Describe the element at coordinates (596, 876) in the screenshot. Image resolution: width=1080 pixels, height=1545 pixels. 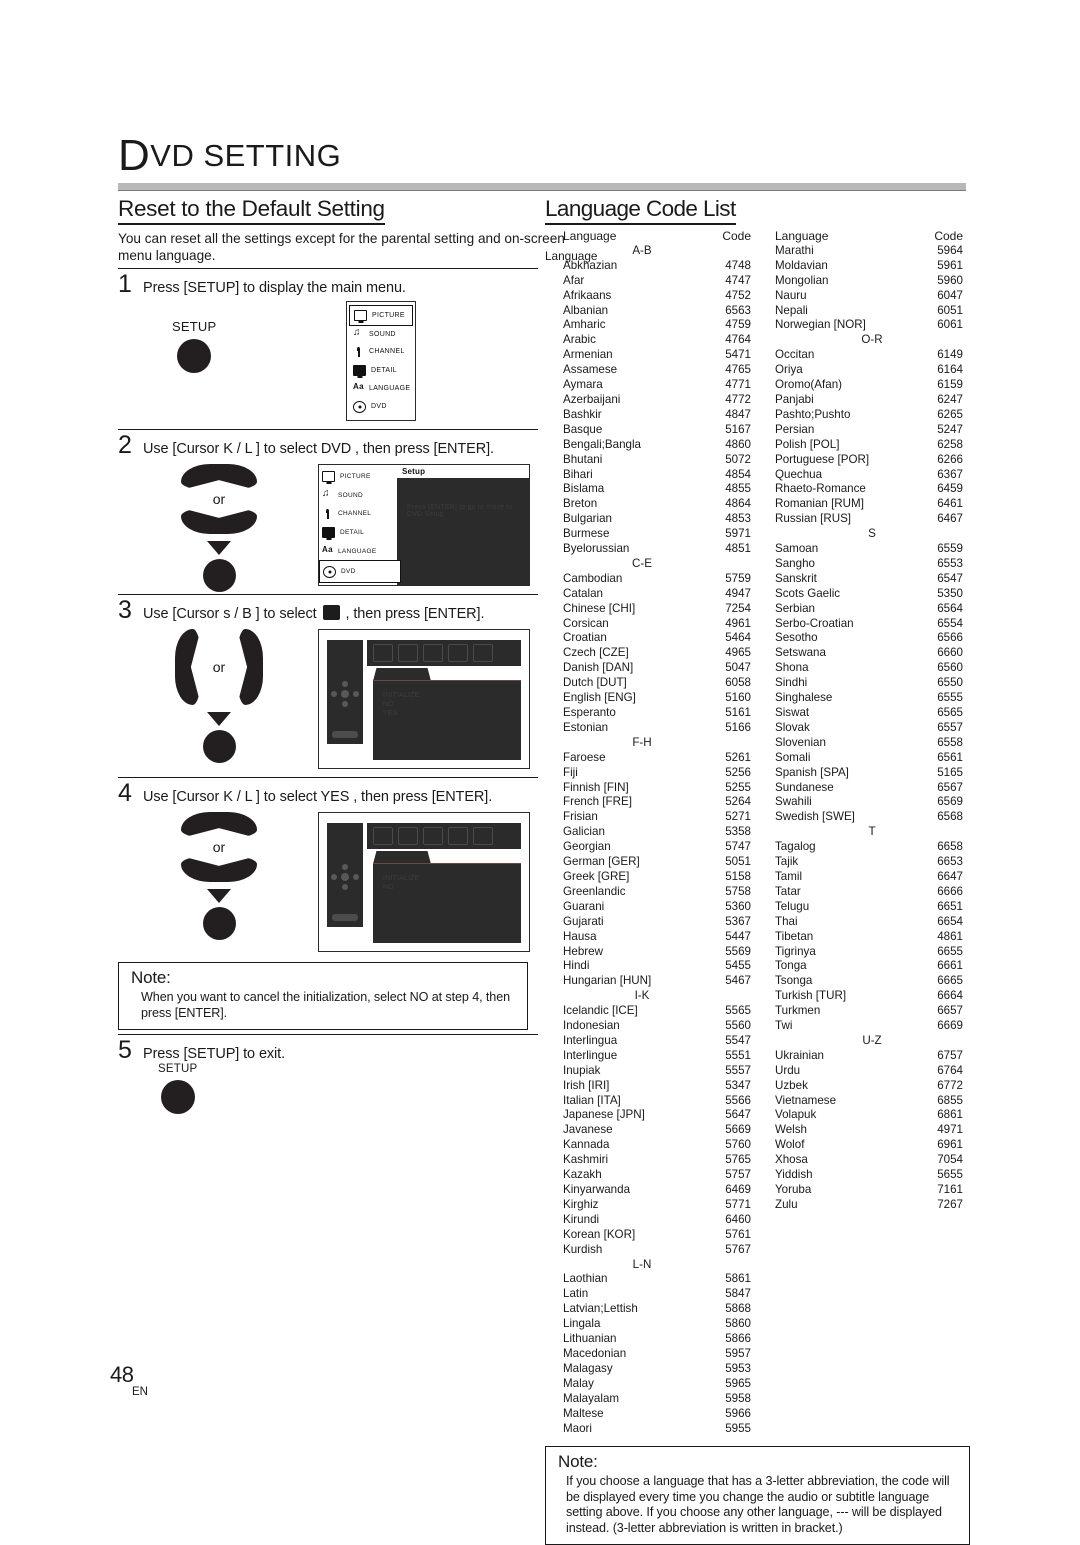
I see `language-name: Greek [GRE]` at that location.